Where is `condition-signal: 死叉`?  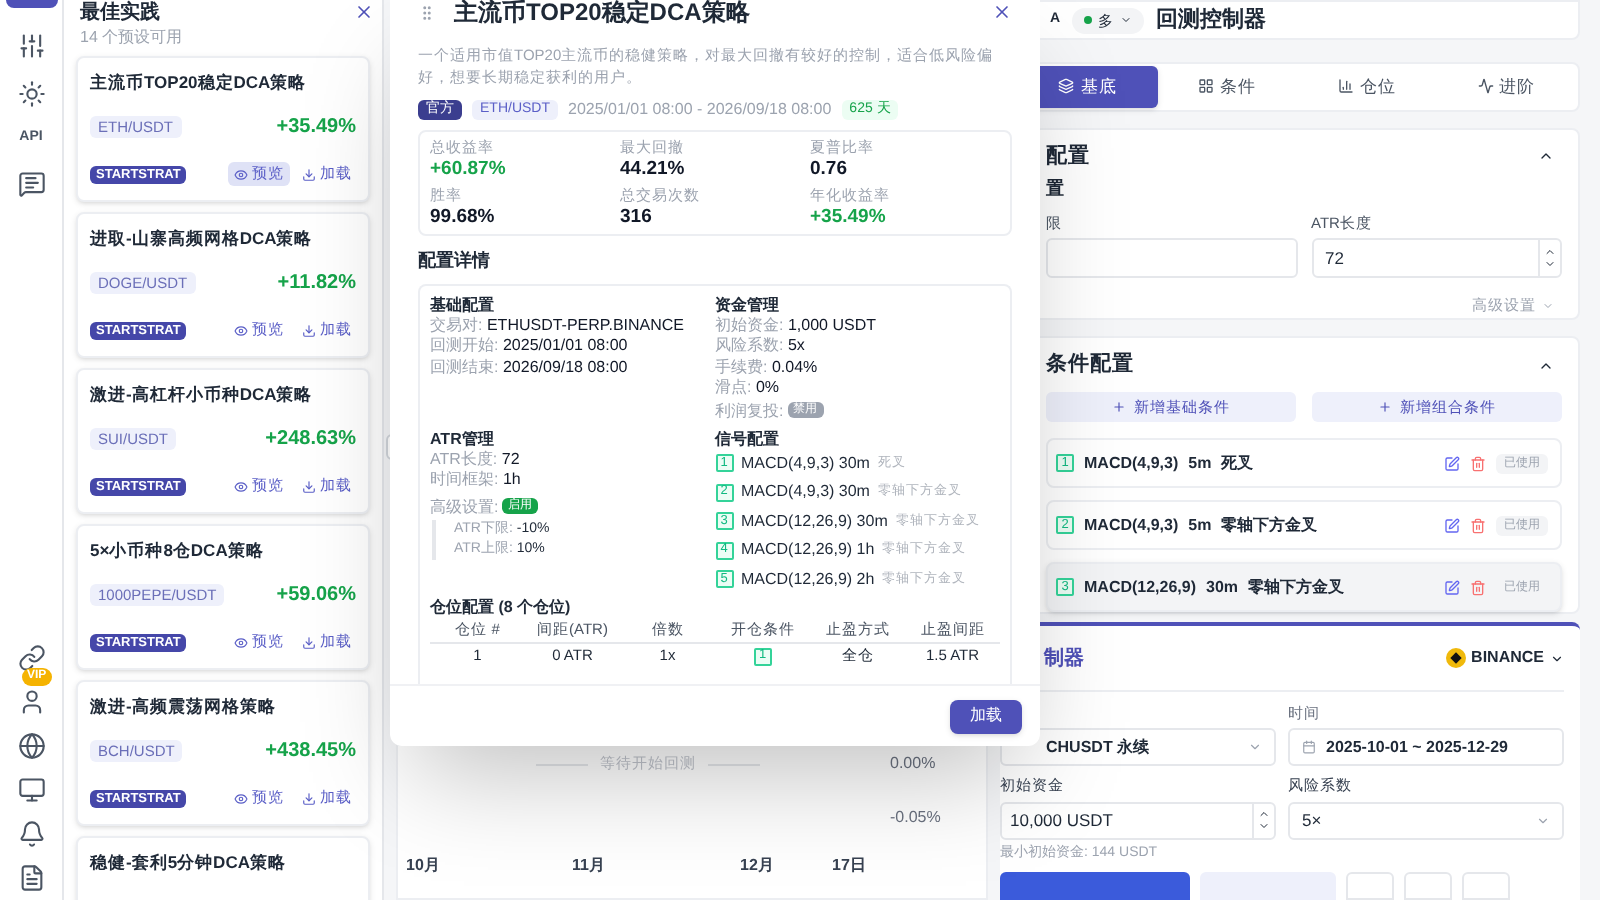 condition-signal: 死叉 is located at coordinates (1237, 463).